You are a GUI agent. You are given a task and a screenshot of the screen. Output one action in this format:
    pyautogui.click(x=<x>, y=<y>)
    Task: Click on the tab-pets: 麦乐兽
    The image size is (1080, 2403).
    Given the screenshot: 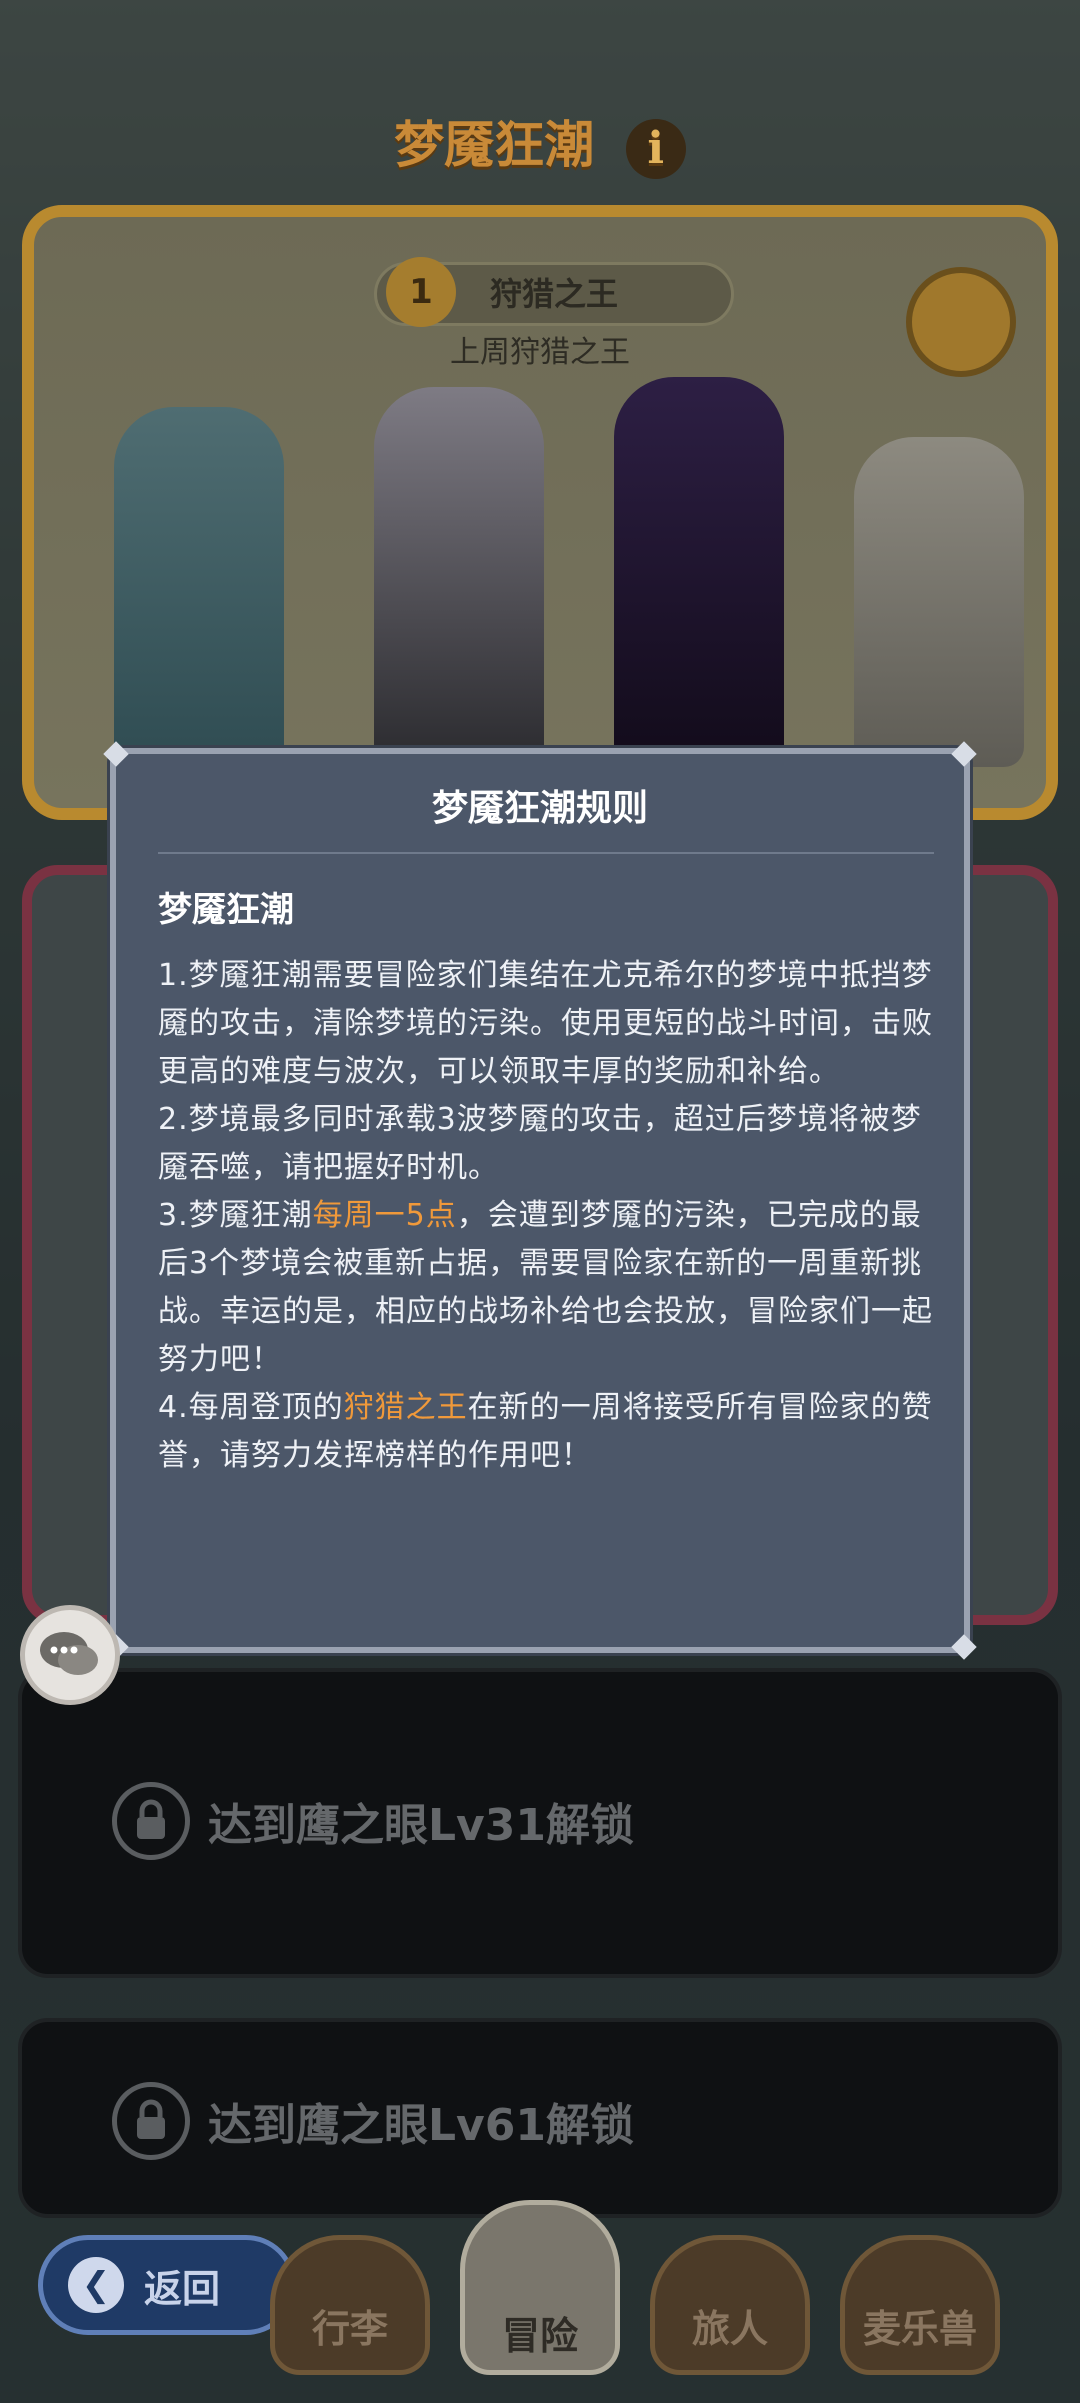 What is the action you would take?
    pyautogui.click(x=920, y=2305)
    